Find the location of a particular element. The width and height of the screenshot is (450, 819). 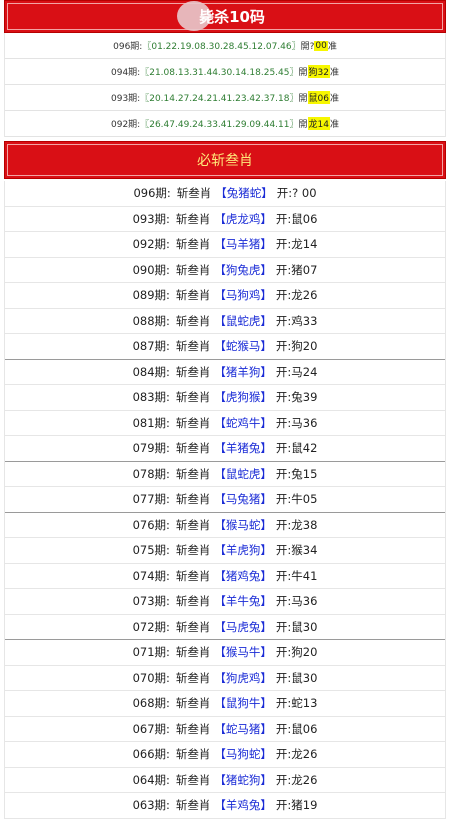

period-text: 066期: is located at coordinates (151, 754).